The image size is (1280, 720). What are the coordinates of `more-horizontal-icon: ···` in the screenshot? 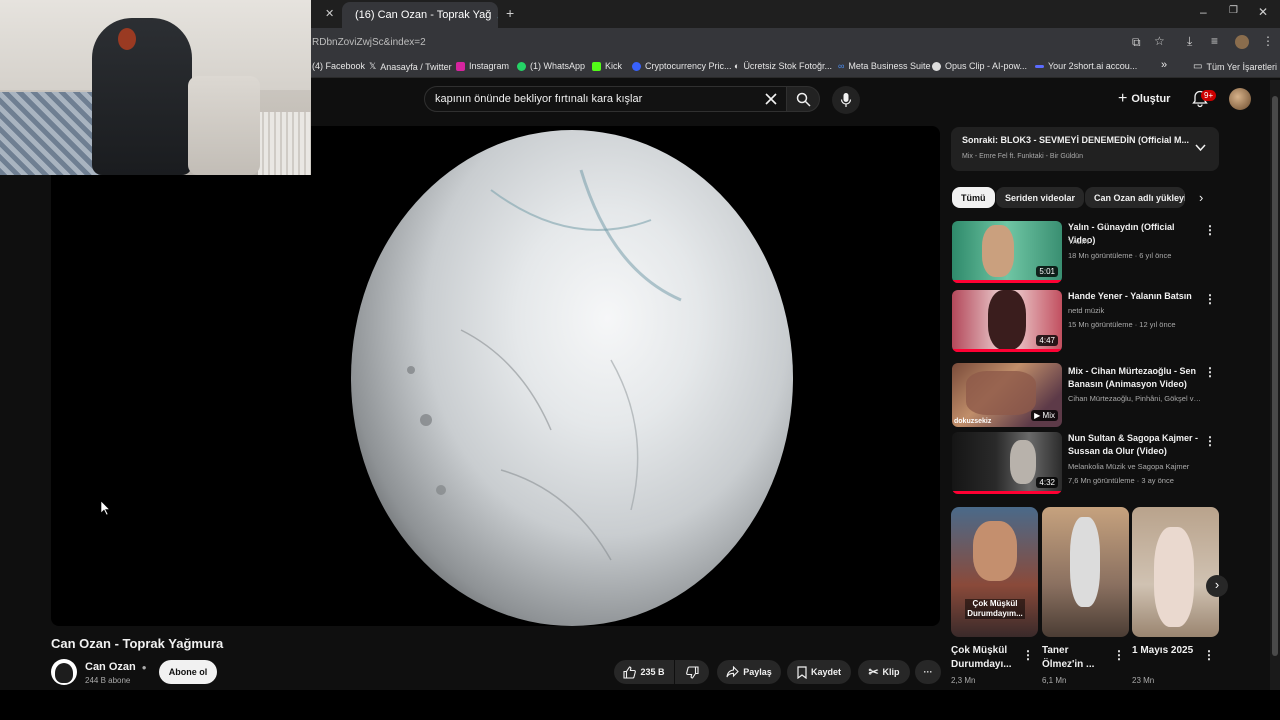 It's located at (928, 672).